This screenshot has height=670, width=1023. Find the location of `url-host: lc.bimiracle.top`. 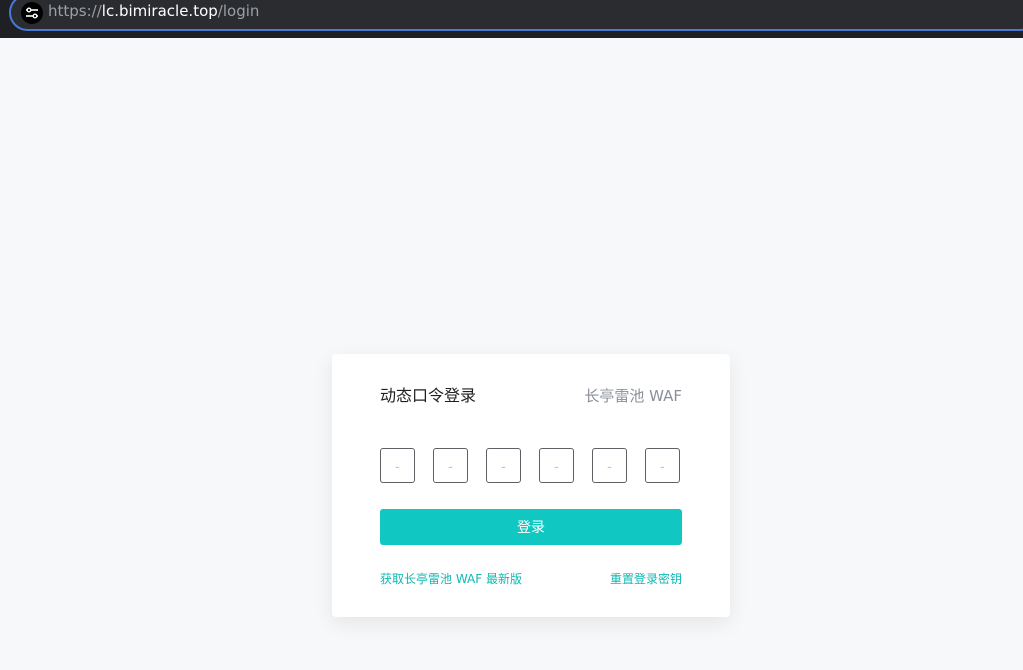

url-host: lc.bimiracle.top is located at coordinates (159, 11).